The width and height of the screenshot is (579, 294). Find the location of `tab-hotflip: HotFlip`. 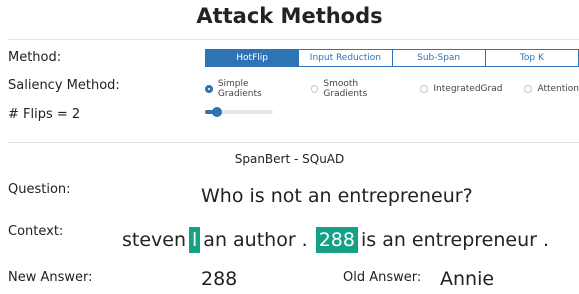

tab-hotflip: HotFlip is located at coordinates (253, 58).